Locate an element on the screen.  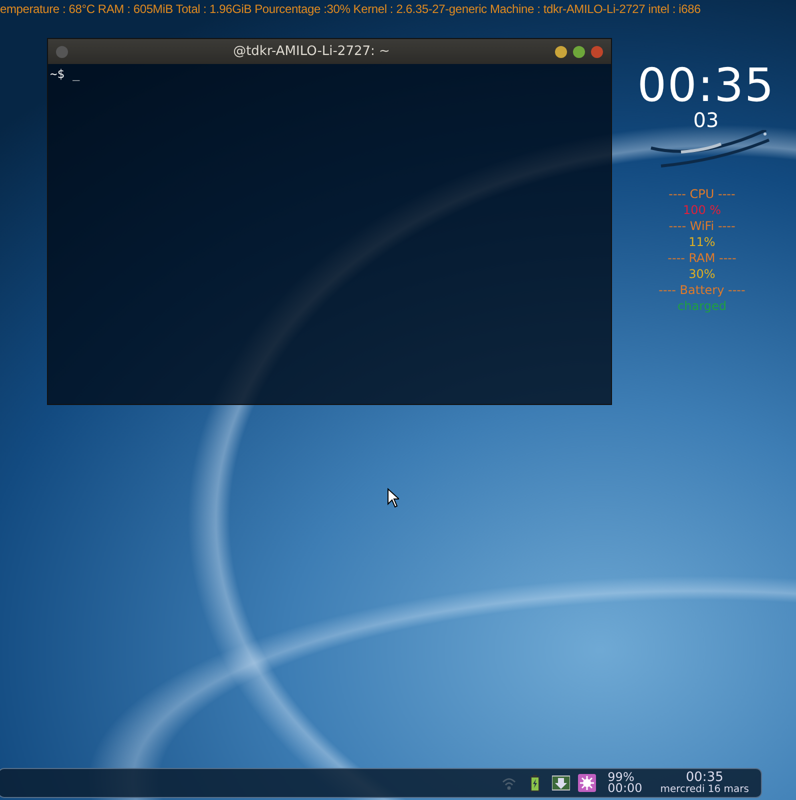
monitor-line: 11% is located at coordinates (702, 242).